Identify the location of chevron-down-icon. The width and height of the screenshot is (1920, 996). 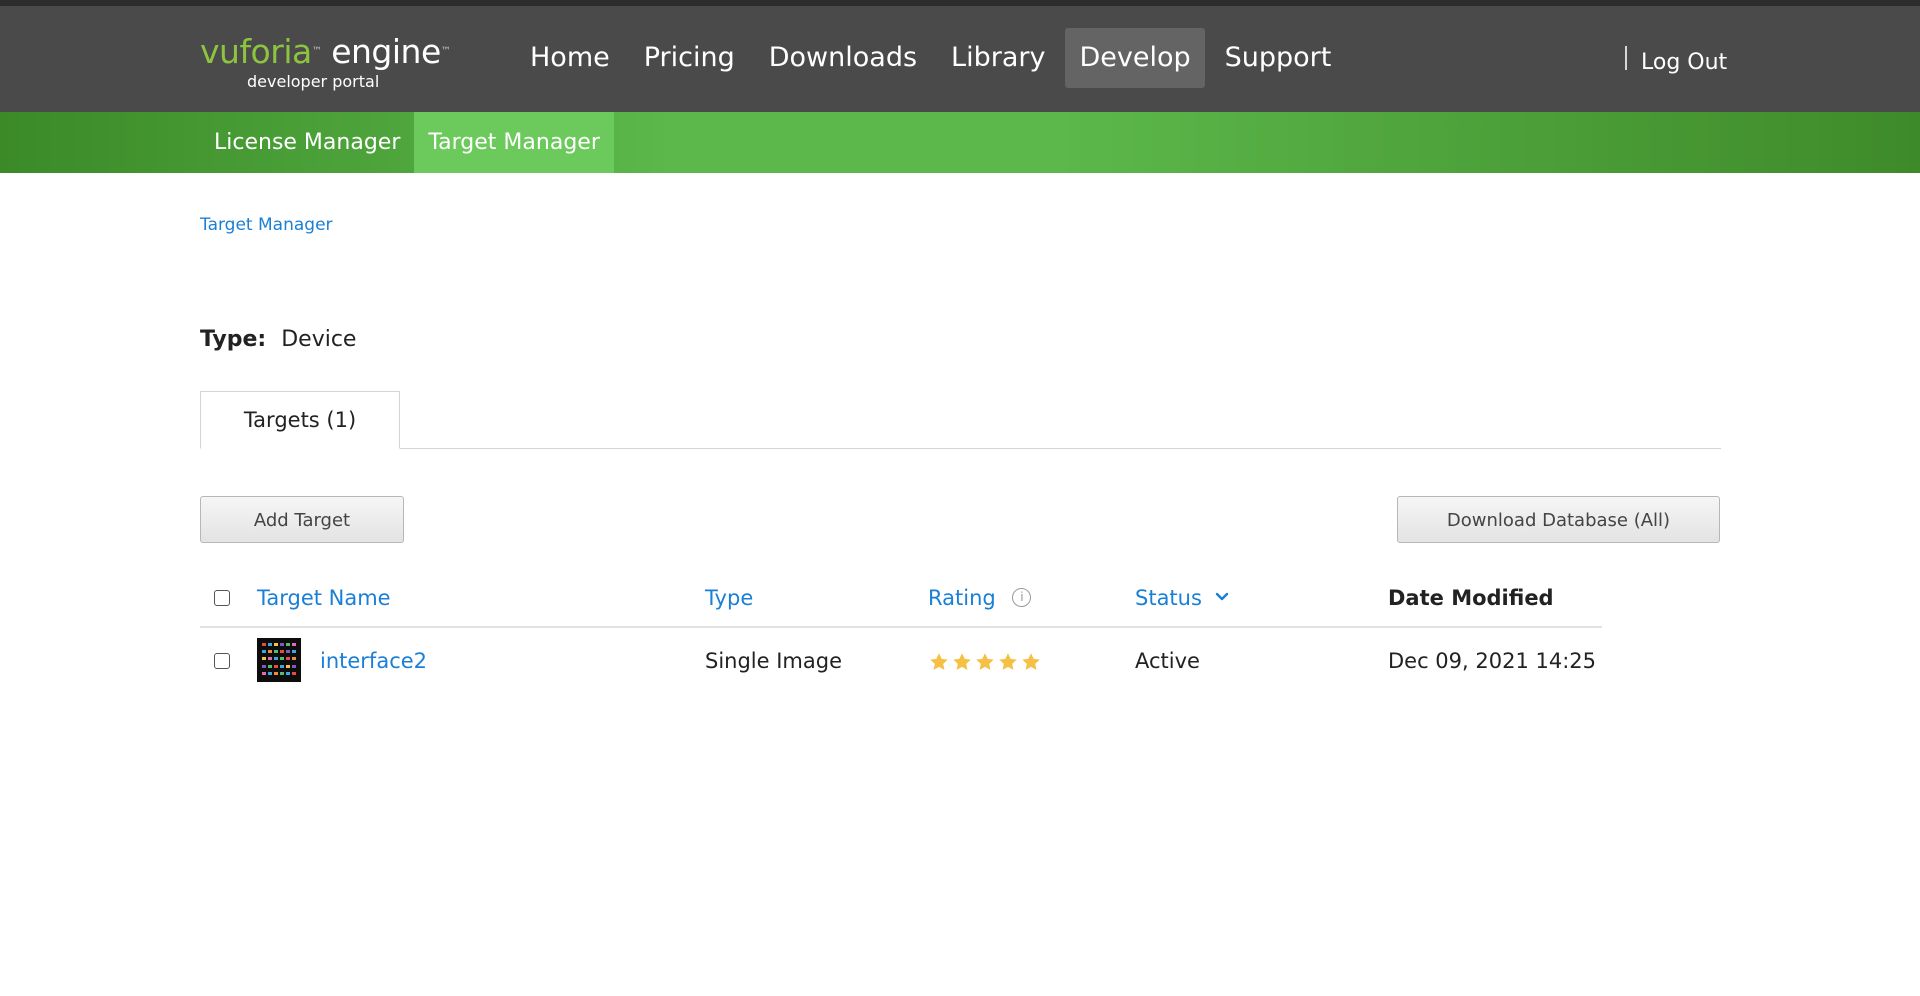
(1221, 596).